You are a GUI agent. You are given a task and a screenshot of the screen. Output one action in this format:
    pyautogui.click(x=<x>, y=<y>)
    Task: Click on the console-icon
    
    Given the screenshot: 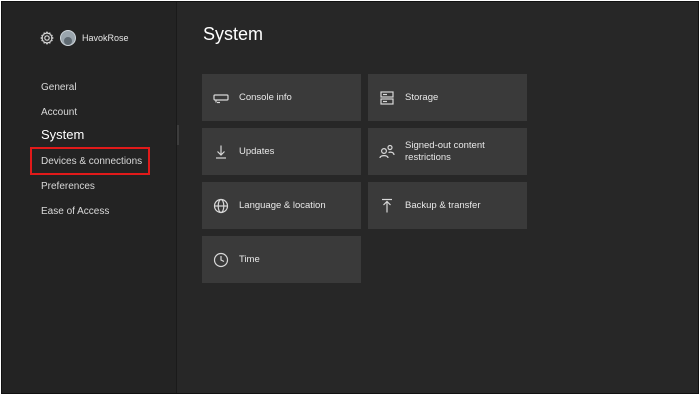 What is the action you would take?
    pyautogui.click(x=221, y=98)
    